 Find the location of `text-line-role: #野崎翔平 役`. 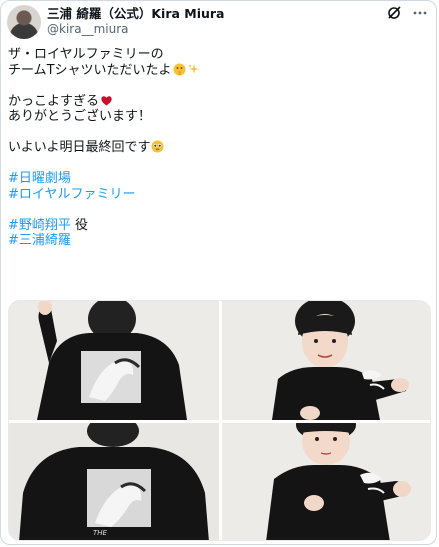

text-line-role: #野崎翔平 役 is located at coordinates (217, 226).